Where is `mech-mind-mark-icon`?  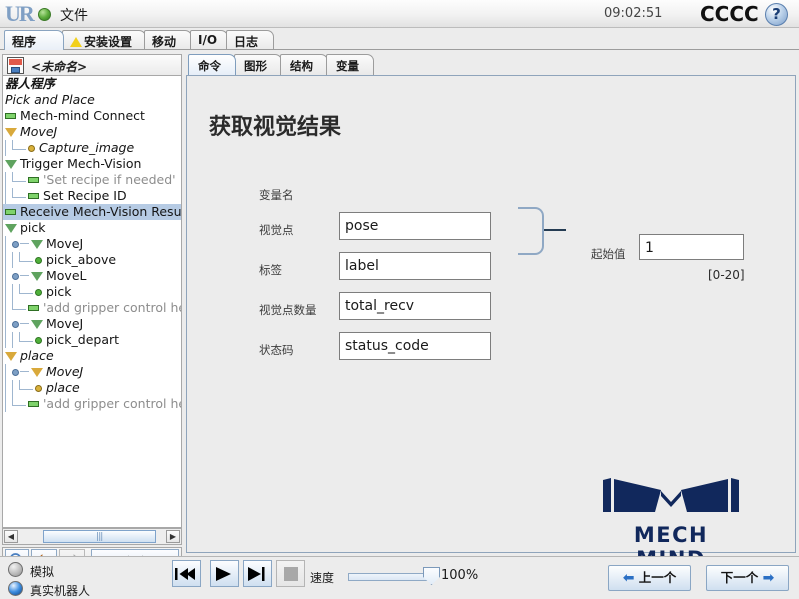 mech-mind-mark-icon is located at coordinates (671, 495).